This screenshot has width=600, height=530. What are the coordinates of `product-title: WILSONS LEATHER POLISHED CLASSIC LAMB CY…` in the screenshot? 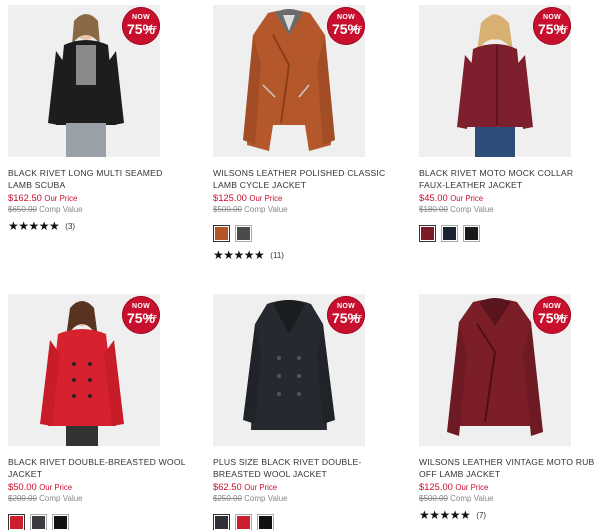 It's located at (302, 179).